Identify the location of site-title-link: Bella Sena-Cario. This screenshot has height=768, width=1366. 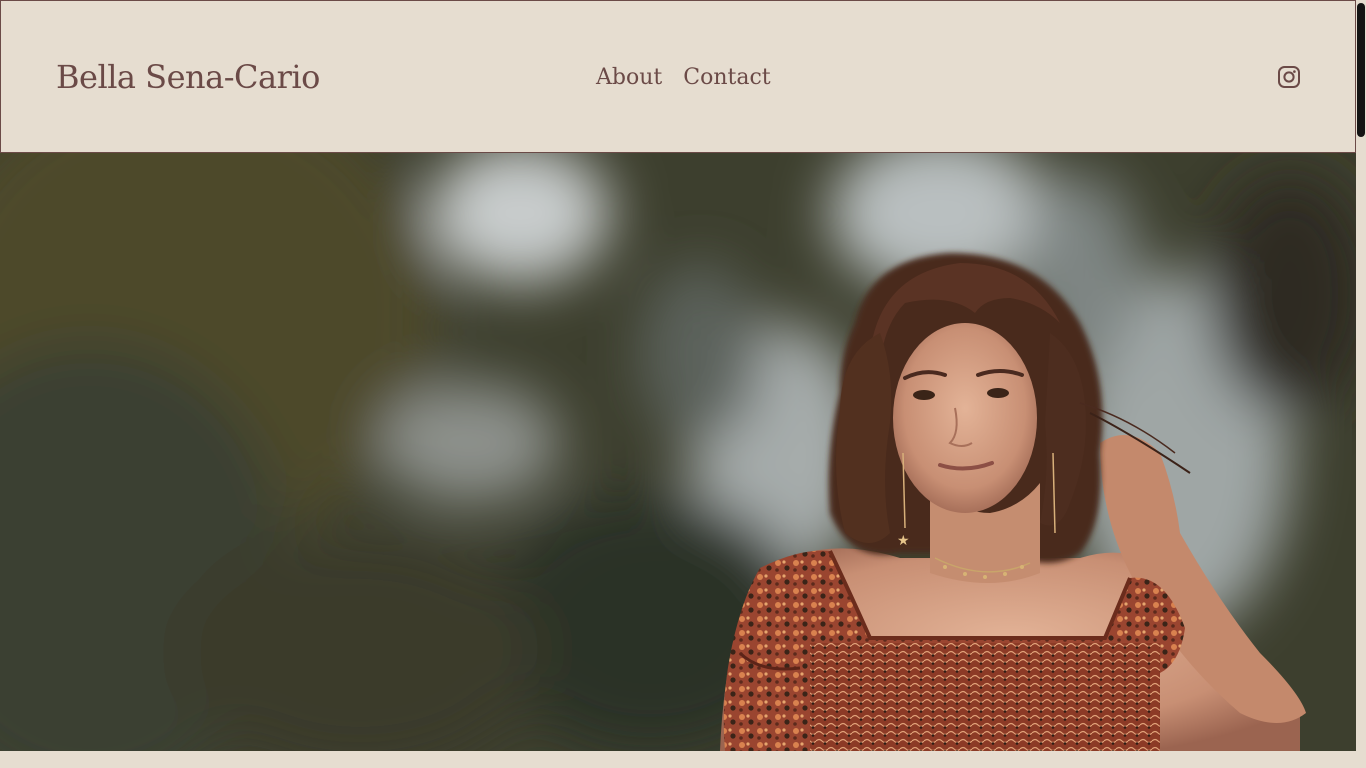
(188, 77).